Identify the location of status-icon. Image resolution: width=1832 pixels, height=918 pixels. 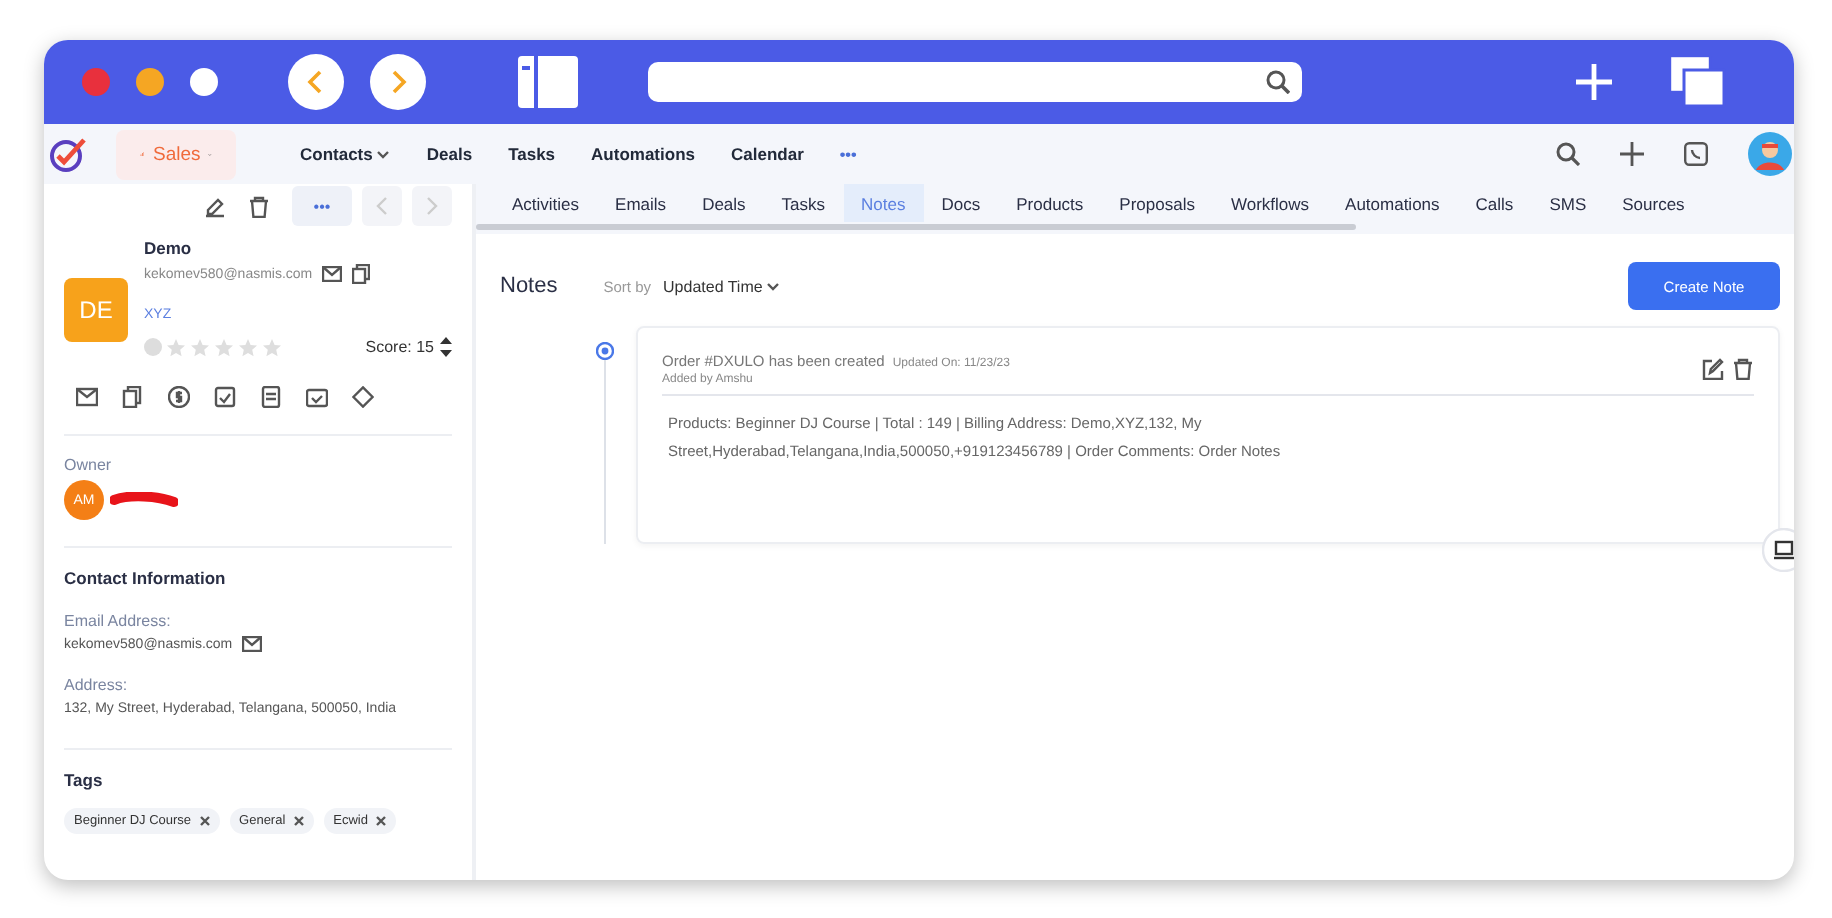
(153, 347).